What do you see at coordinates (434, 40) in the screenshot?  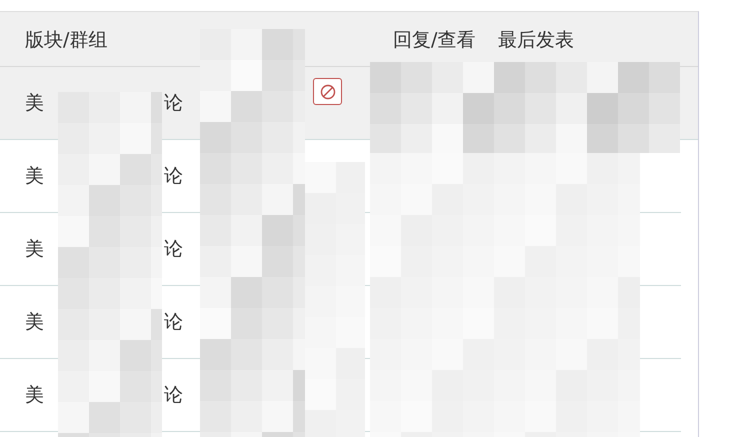 I see `column-header: 回复/查看` at bounding box center [434, 40].